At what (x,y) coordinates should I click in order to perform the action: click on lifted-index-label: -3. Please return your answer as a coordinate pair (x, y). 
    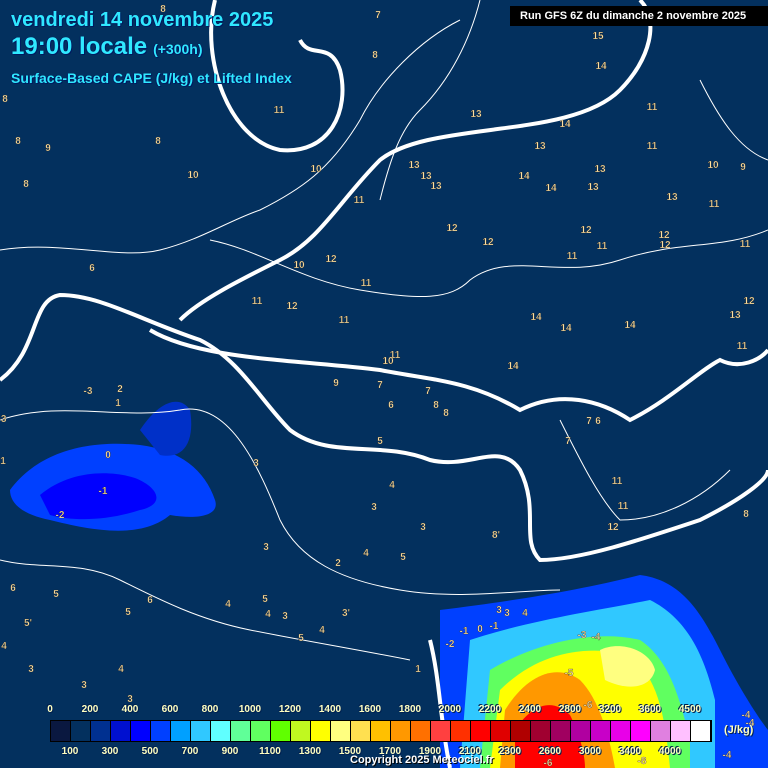
    Looking at the image, I should click on (88, 391).